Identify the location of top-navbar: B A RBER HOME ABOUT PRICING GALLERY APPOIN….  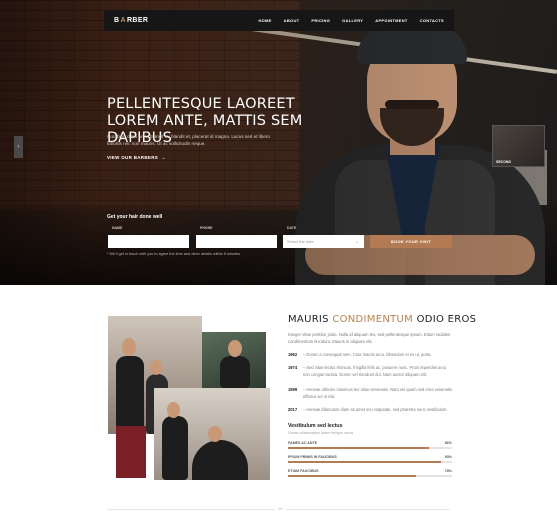
(279, 20).